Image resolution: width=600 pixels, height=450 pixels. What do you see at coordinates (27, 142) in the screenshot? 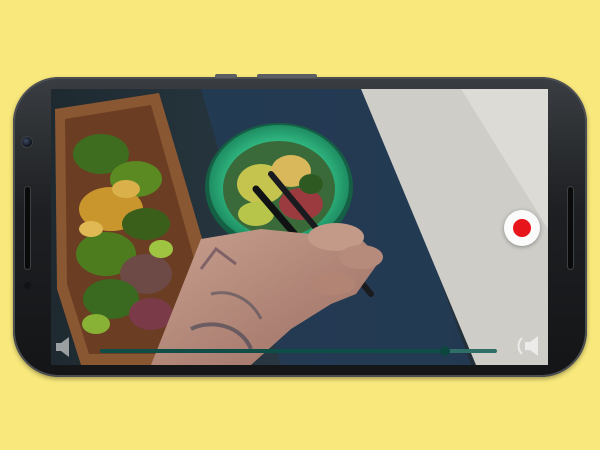
I see `front-camera` at bounding box center [27, 142].